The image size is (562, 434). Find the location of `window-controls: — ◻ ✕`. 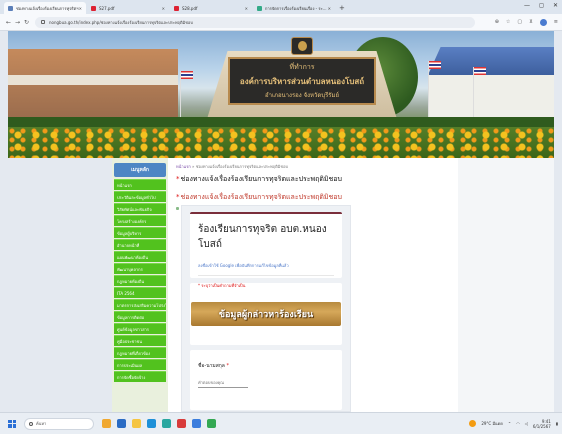

window-controls: — ◻ ✕ is located at coordinates (541, 5).